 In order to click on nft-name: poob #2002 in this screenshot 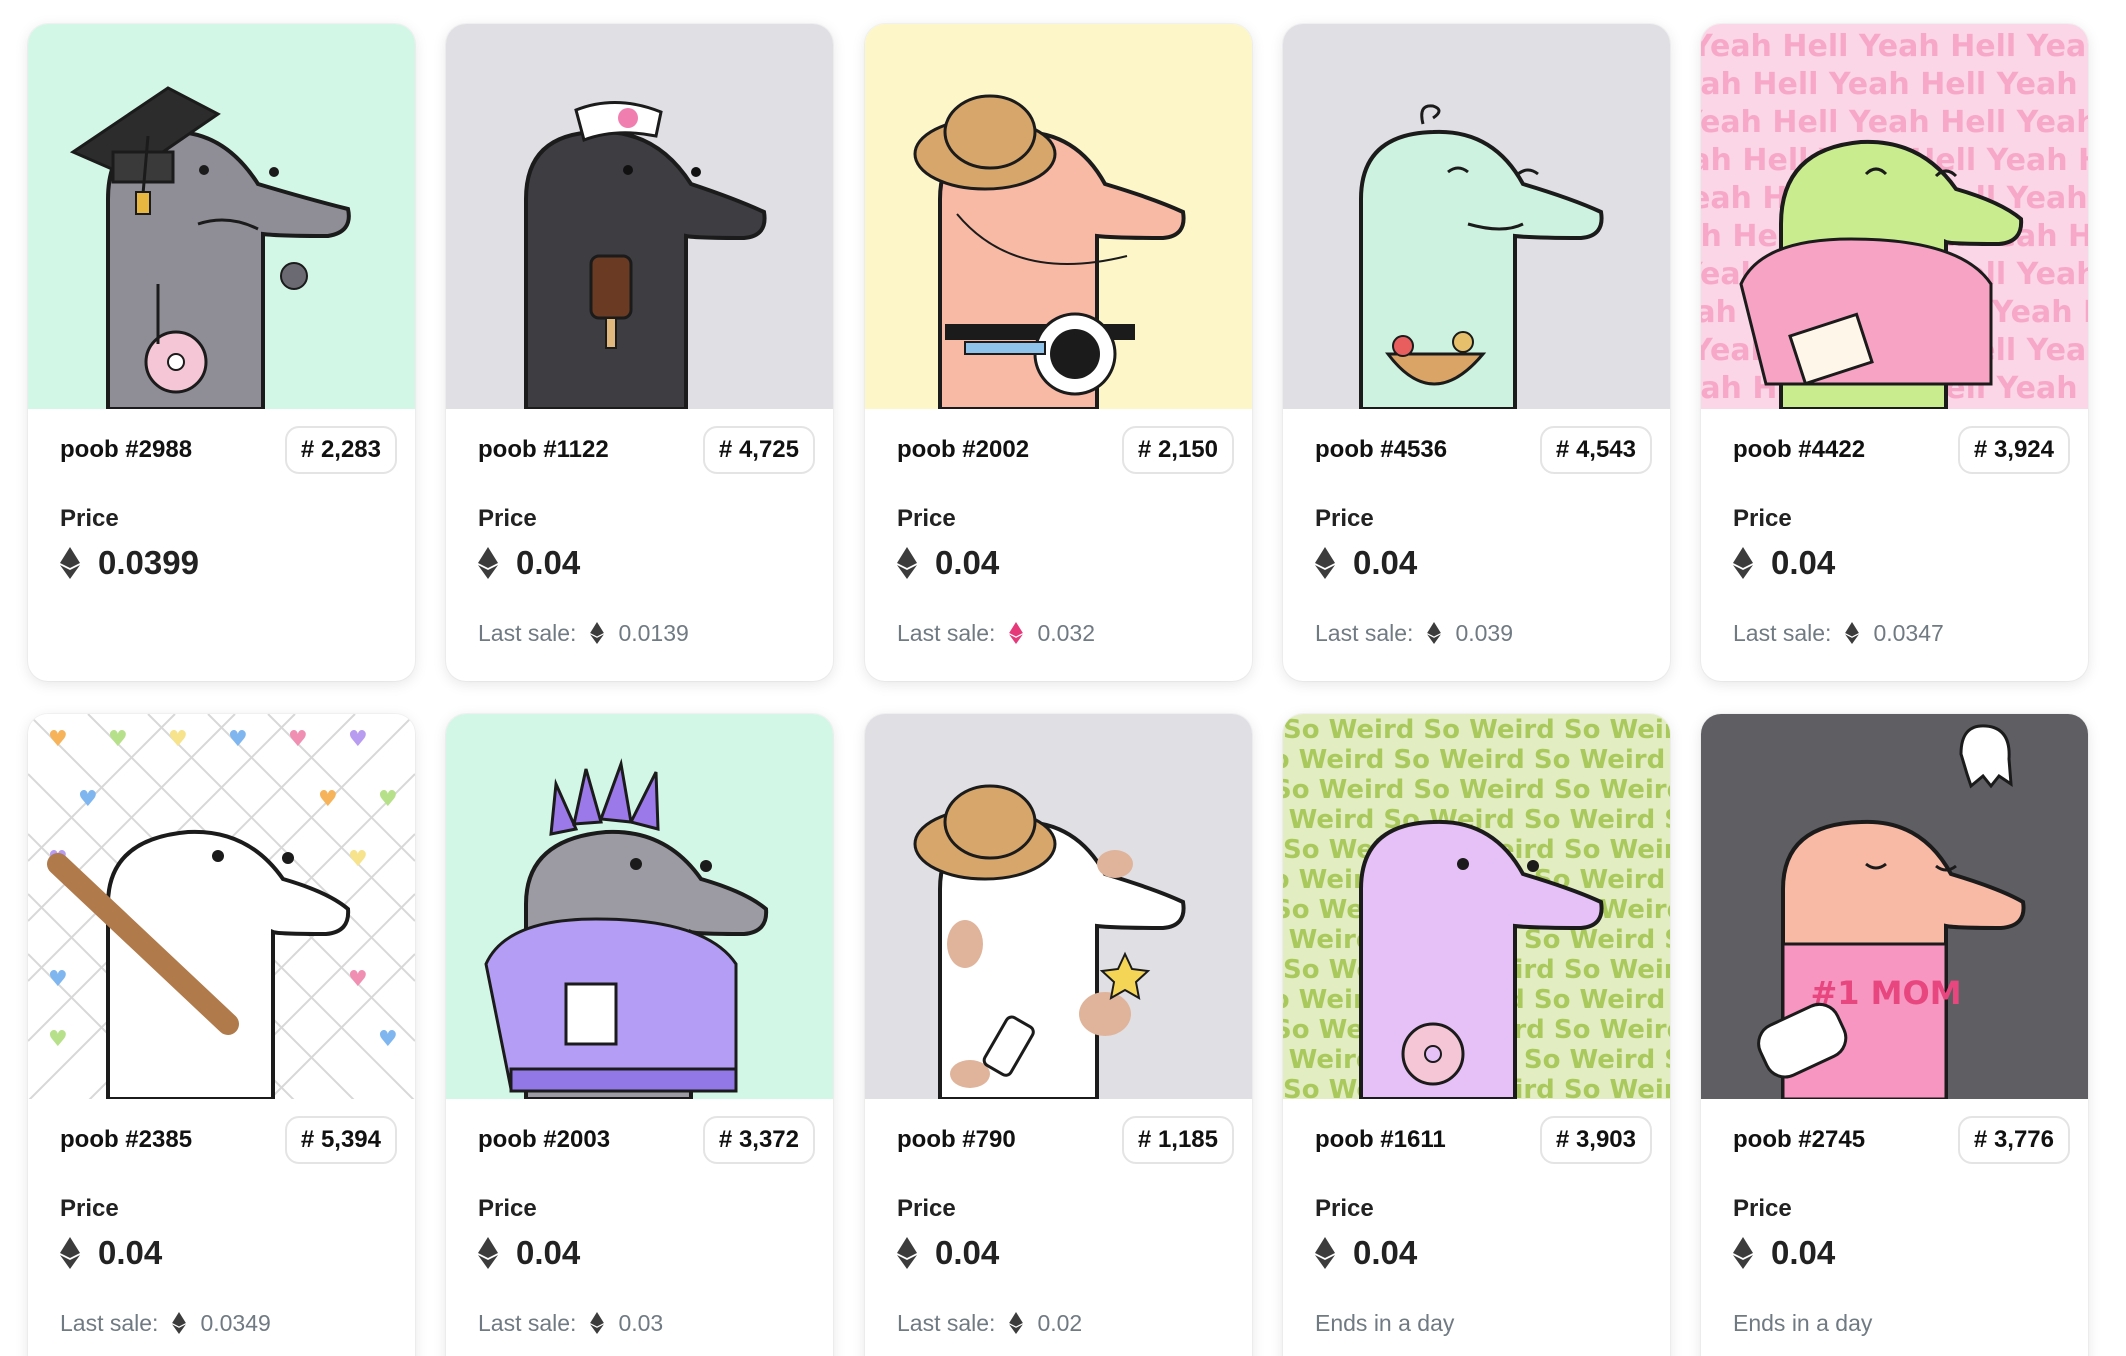, I will do `click(963, 450)`.